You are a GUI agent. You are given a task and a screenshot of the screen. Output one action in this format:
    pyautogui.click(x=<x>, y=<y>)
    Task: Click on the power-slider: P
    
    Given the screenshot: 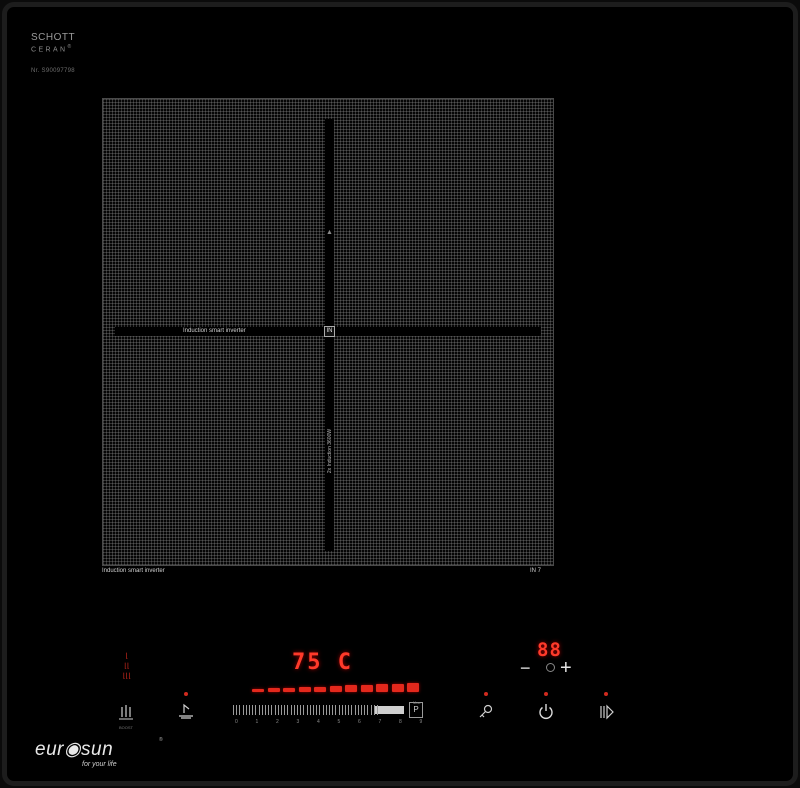 What is the action you would take?
    pyautogui.click(x=328, y=710)
    